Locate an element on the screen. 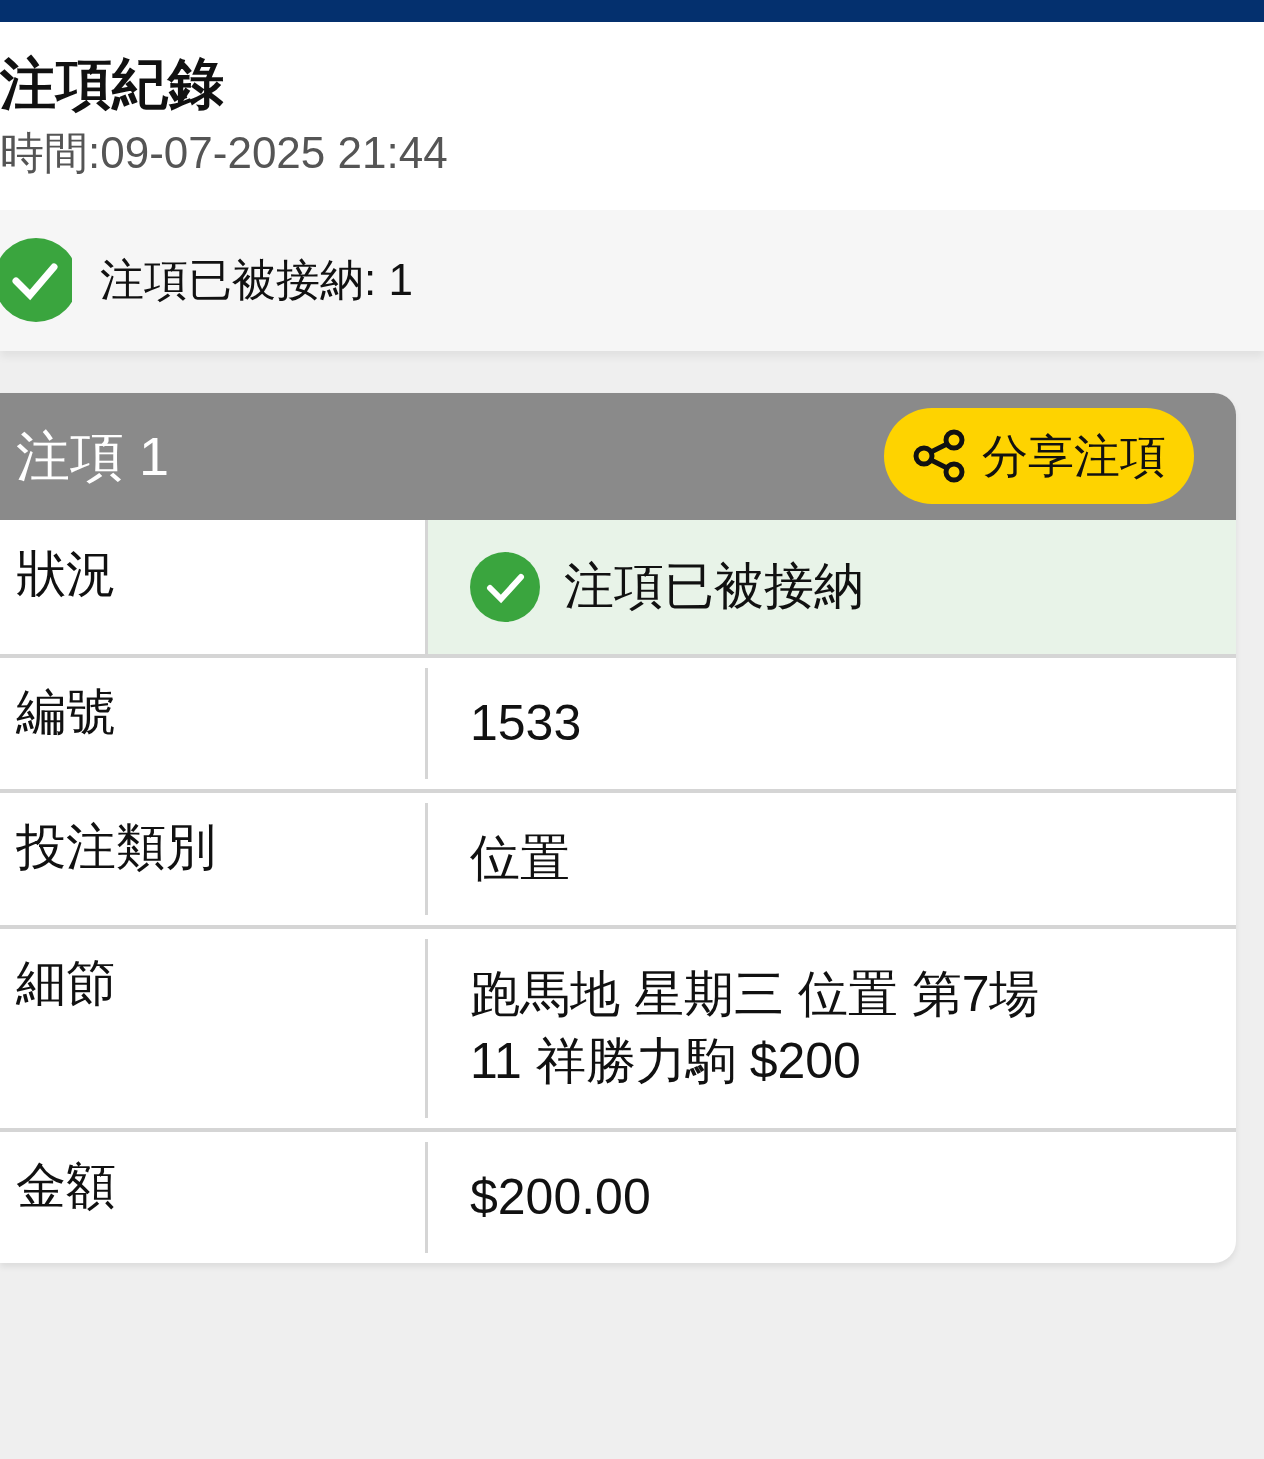  bet-time: 時間:09-07-2025 21:44 is located at coordinates (224, 153).